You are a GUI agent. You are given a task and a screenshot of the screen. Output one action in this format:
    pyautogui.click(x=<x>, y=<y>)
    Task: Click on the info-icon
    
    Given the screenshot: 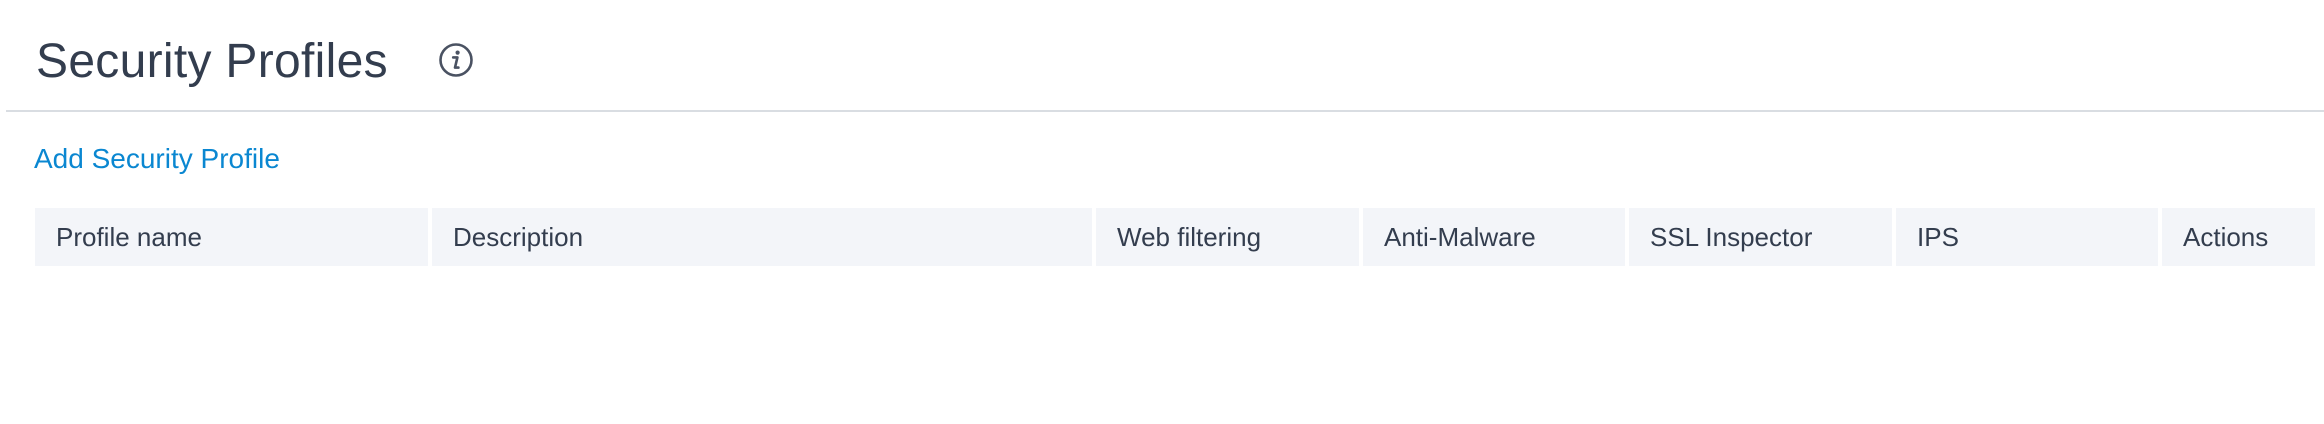 What is the action you would take?
    pyautogui.click(x=456, y=60)
    